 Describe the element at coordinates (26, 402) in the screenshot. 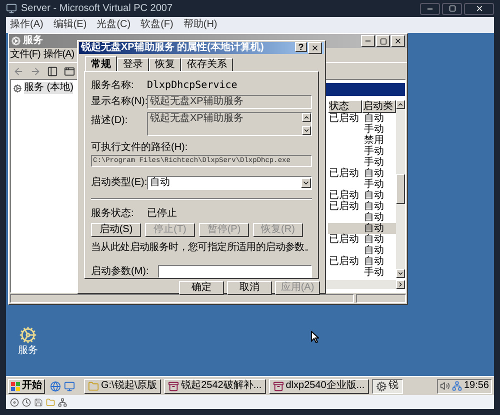

I see `clock-icon` at that location.